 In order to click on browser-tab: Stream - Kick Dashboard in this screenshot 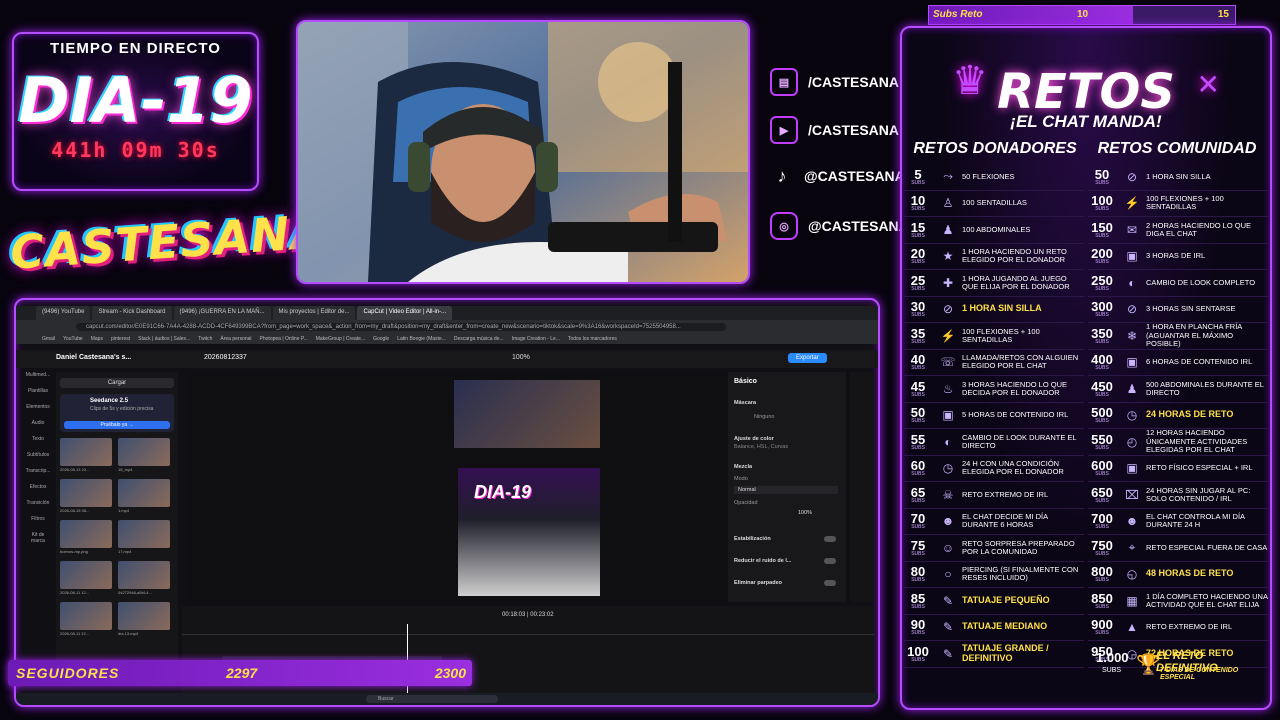, I will do `click(132, 313)`.